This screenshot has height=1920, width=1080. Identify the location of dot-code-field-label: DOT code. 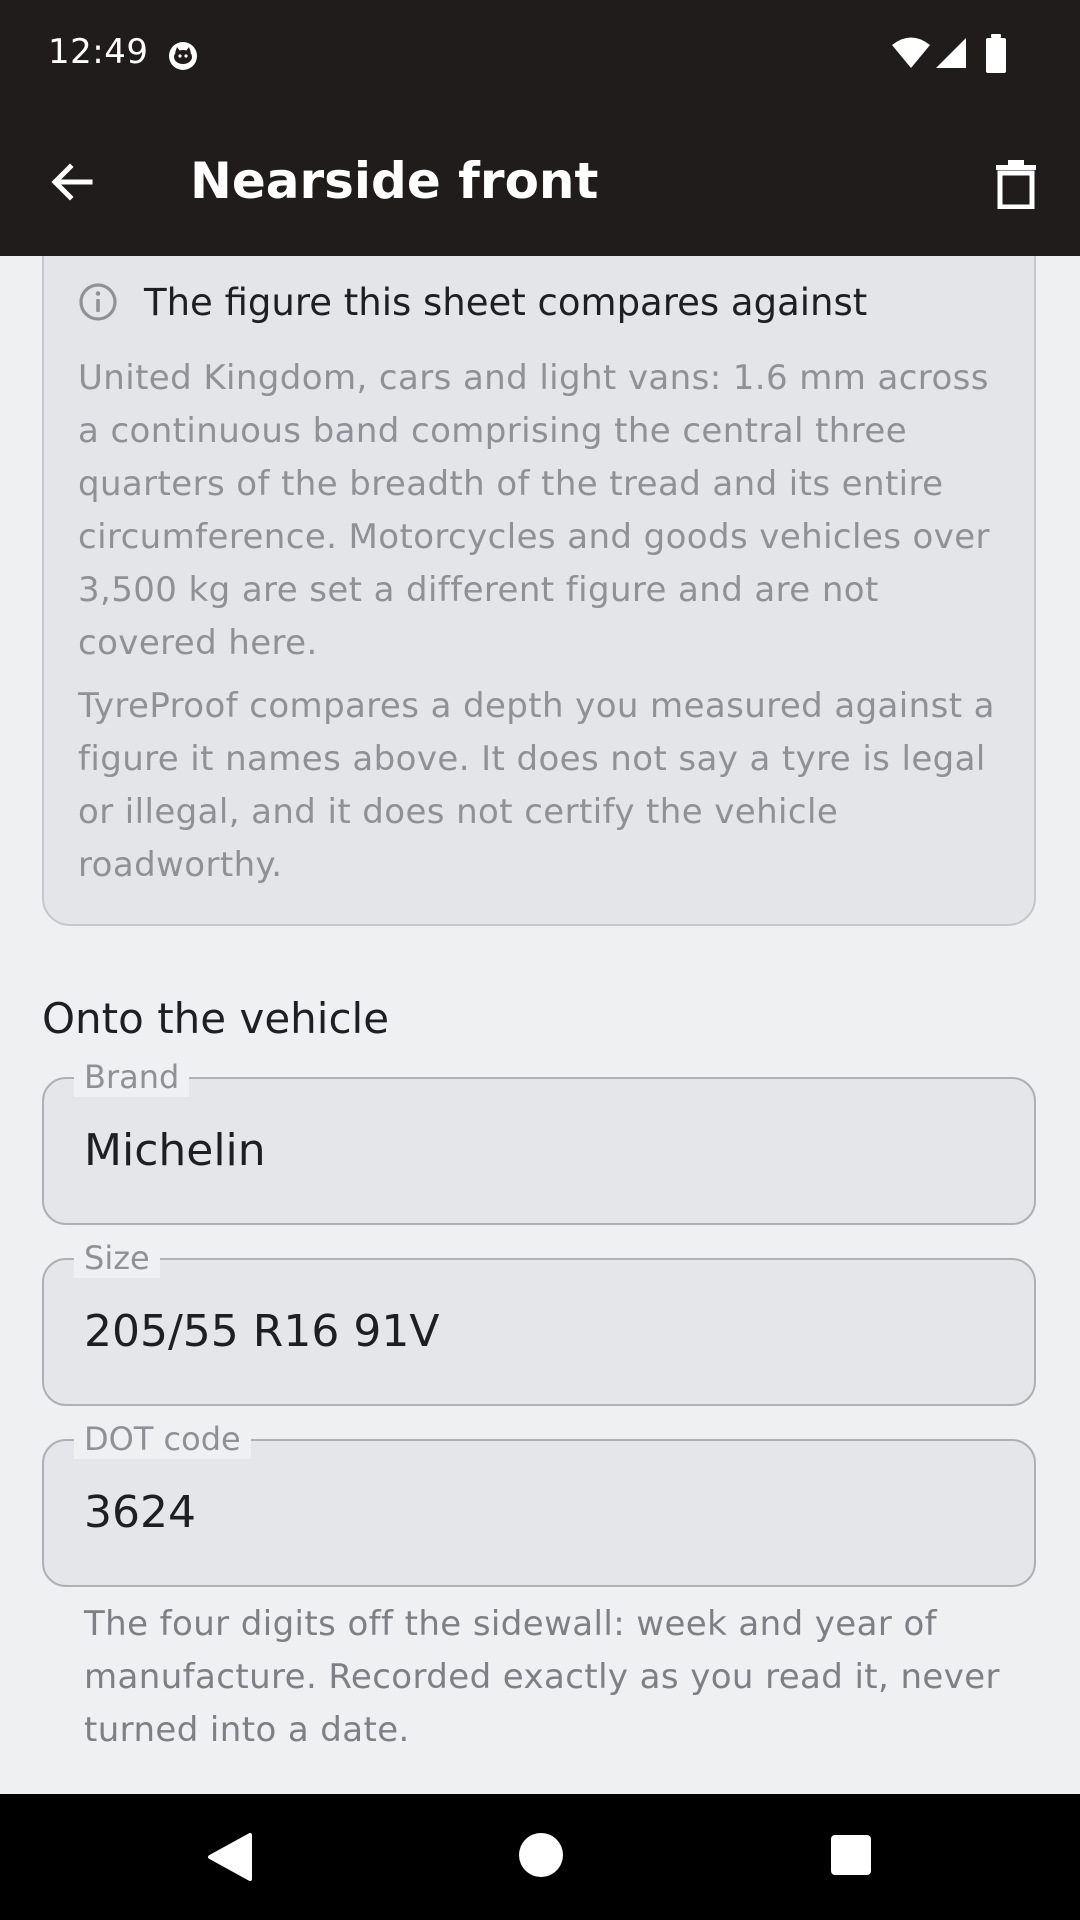
(162, 1439).